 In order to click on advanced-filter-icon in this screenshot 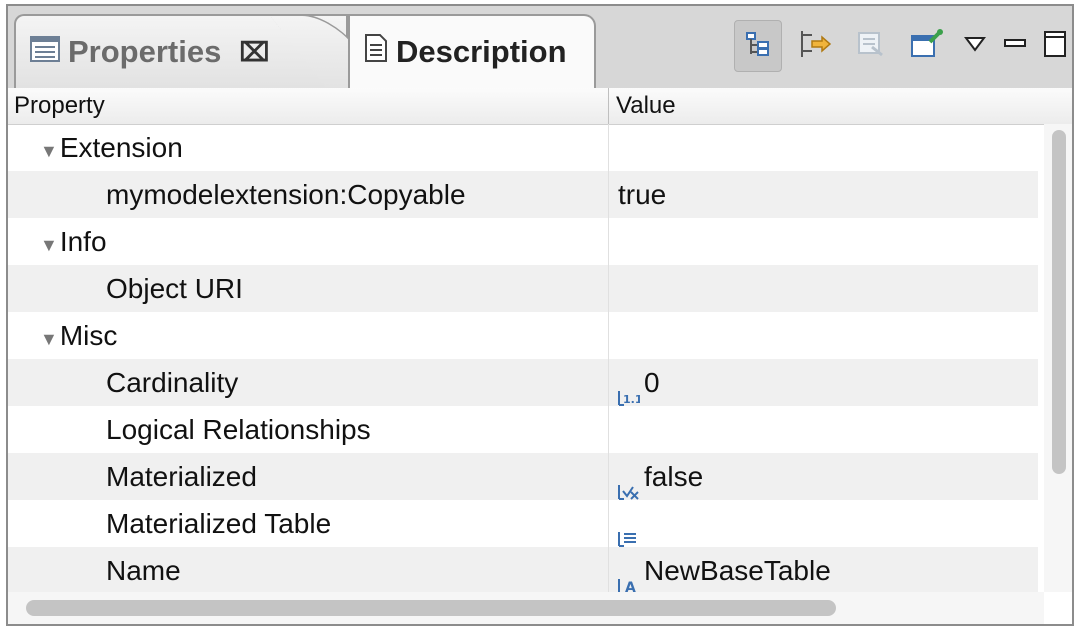, I will do `click(815, 46)`.